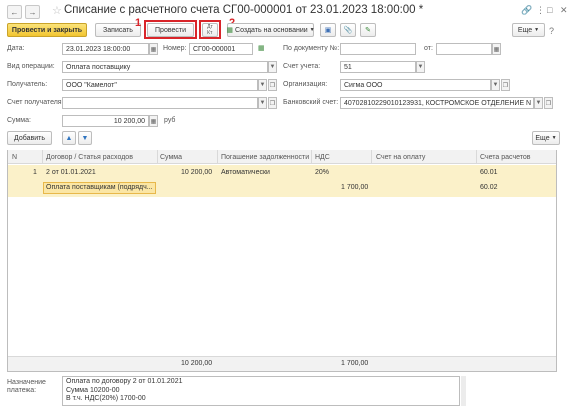  What do you see at coordinates (26, 382) in the screenshot?
I see `payment-purpose-label-1: Назначение` at bounding box center [26, 382].